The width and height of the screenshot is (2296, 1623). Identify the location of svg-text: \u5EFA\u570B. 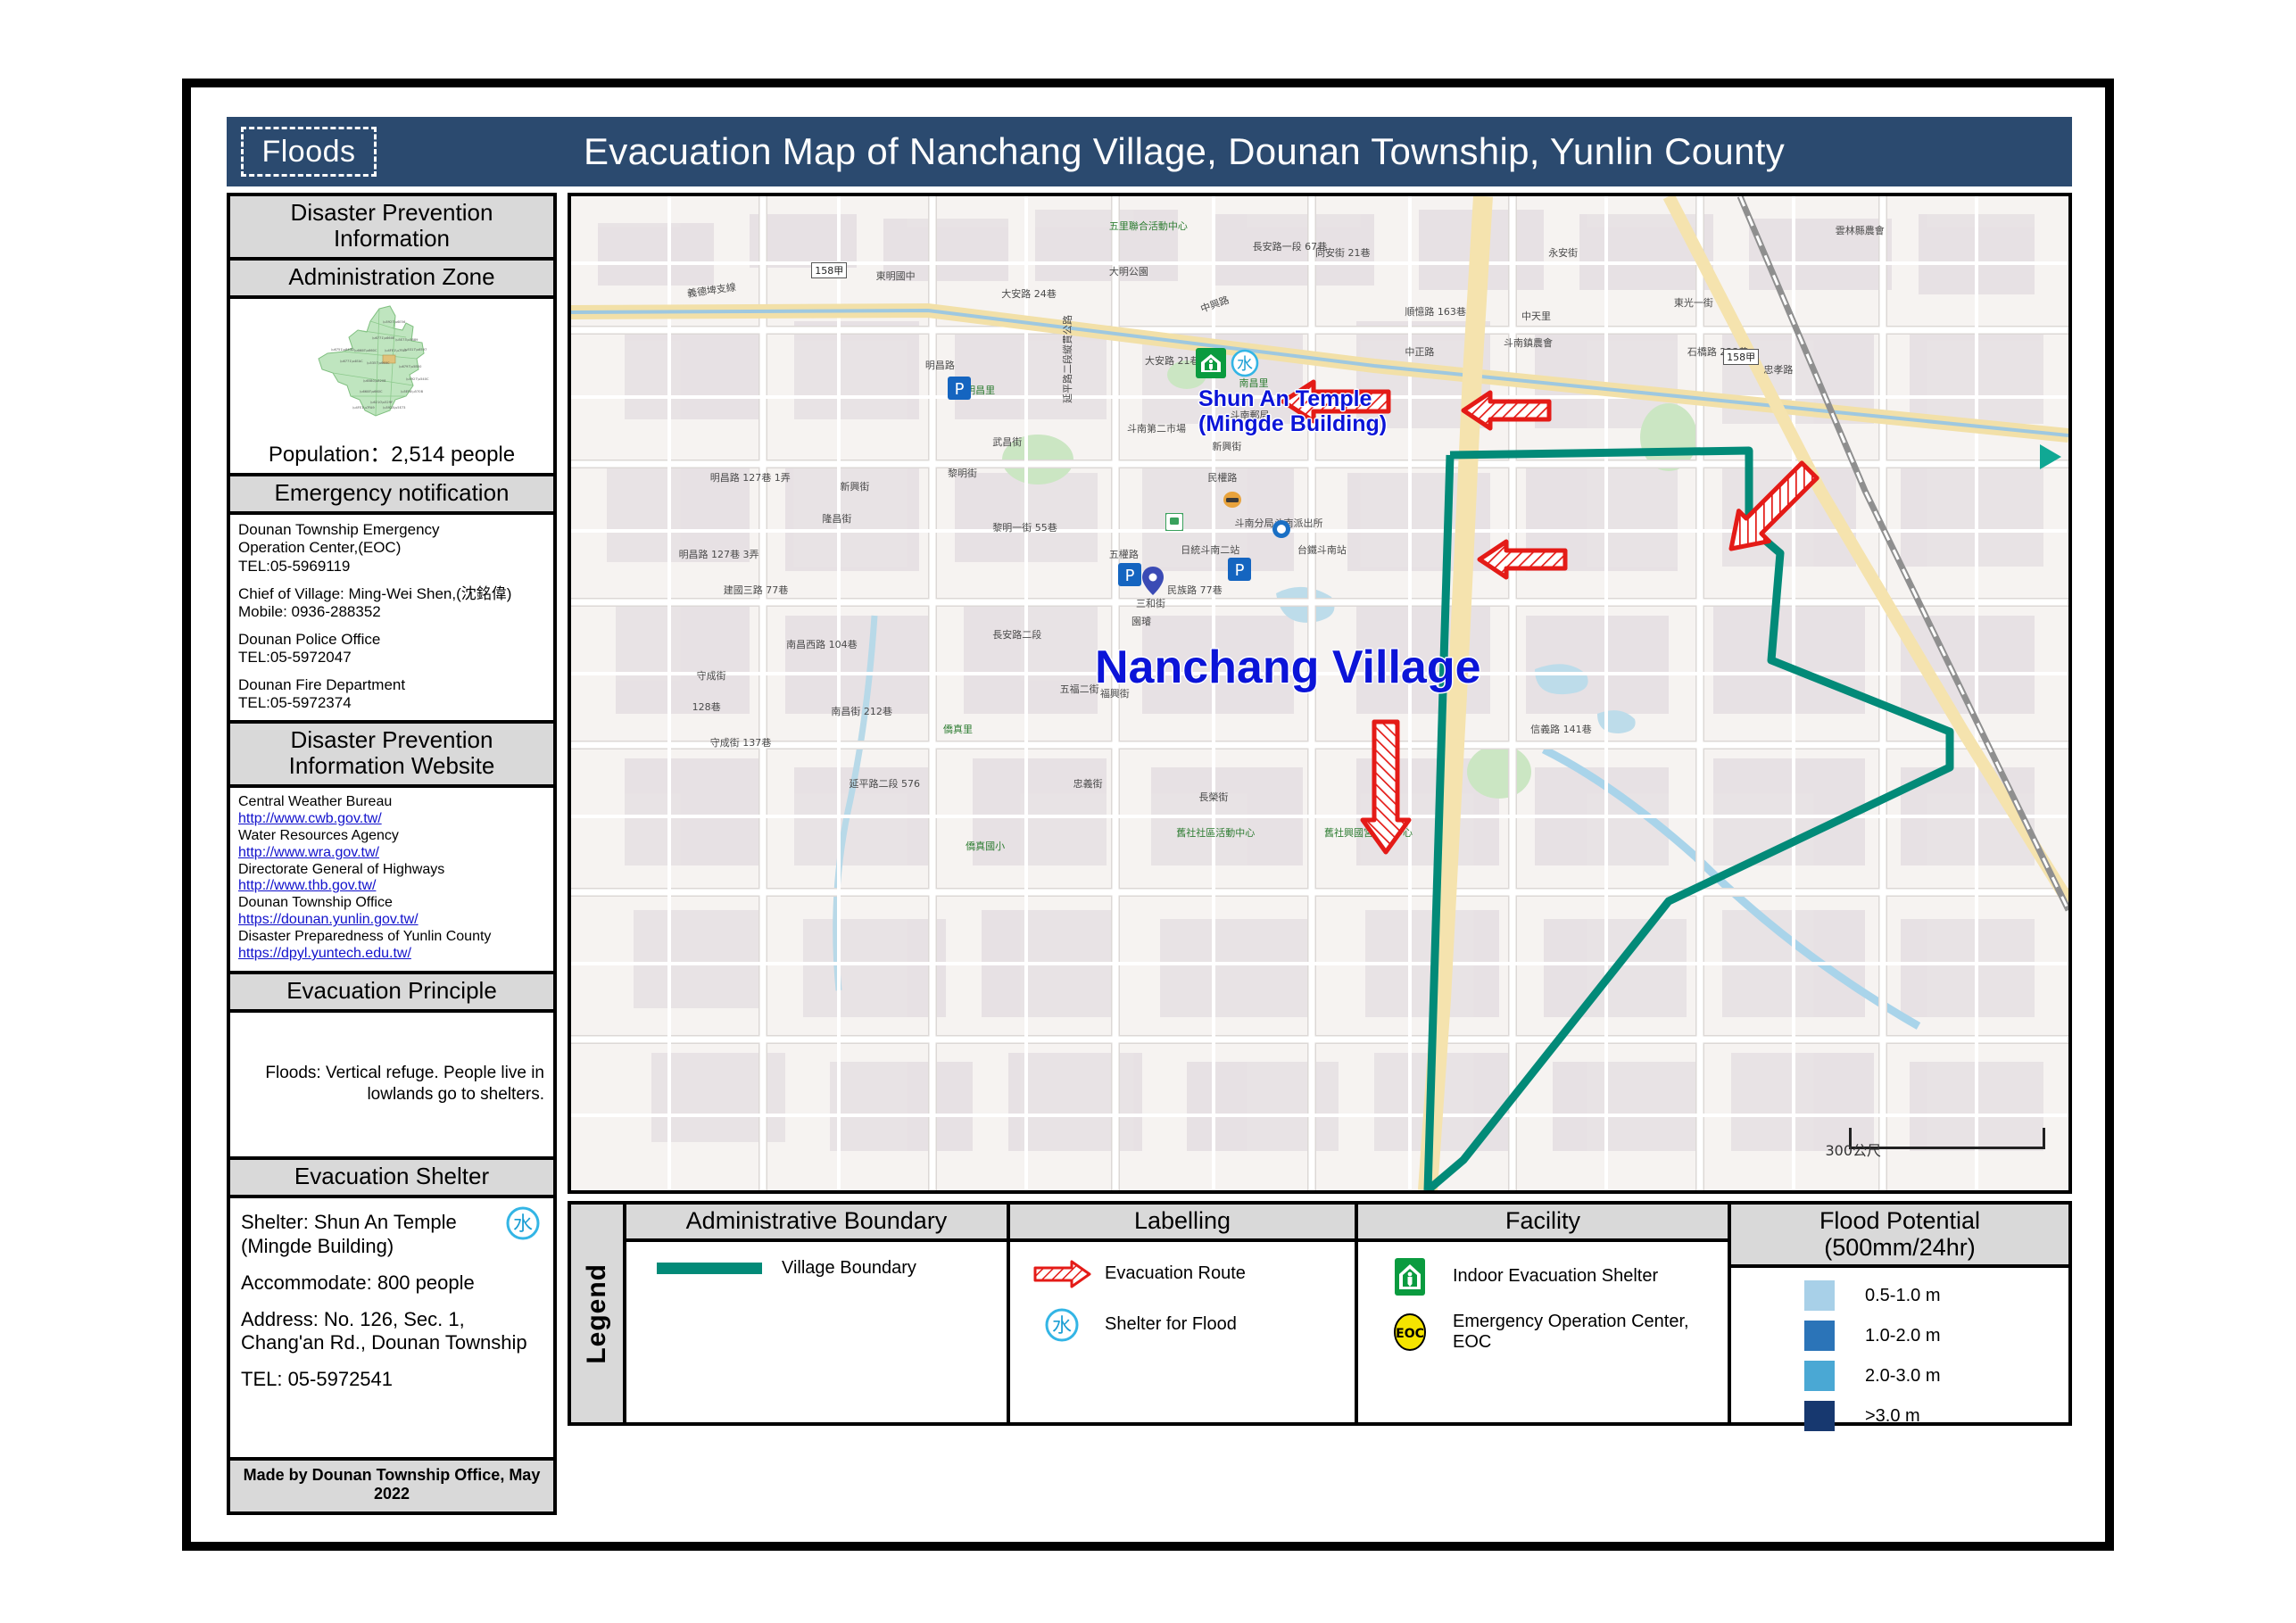
(412, 391).